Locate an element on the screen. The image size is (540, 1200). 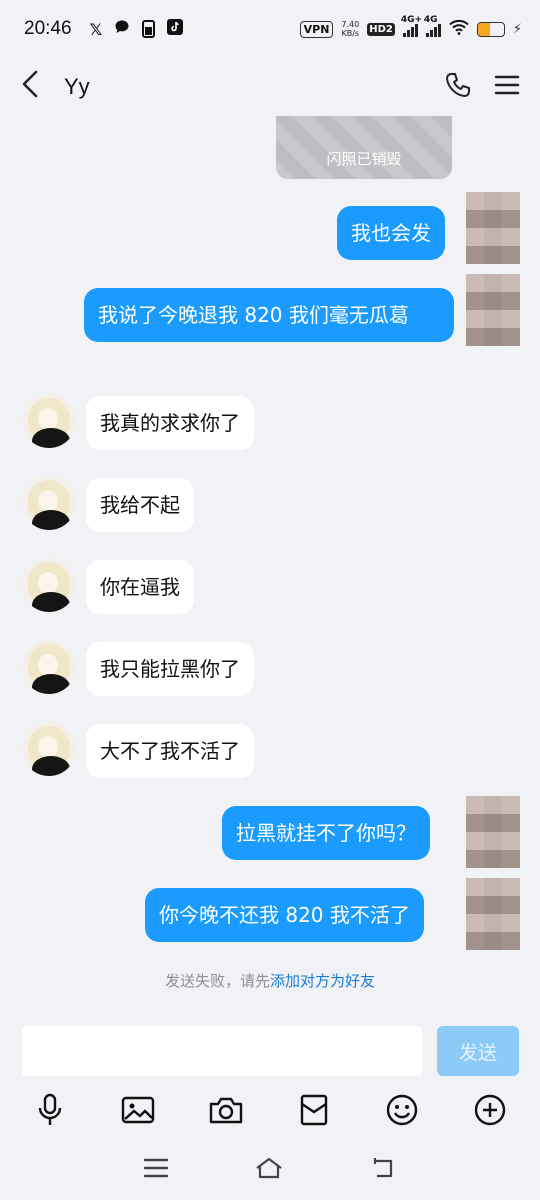
tiktok-icon is located at coordinates (175, 29).